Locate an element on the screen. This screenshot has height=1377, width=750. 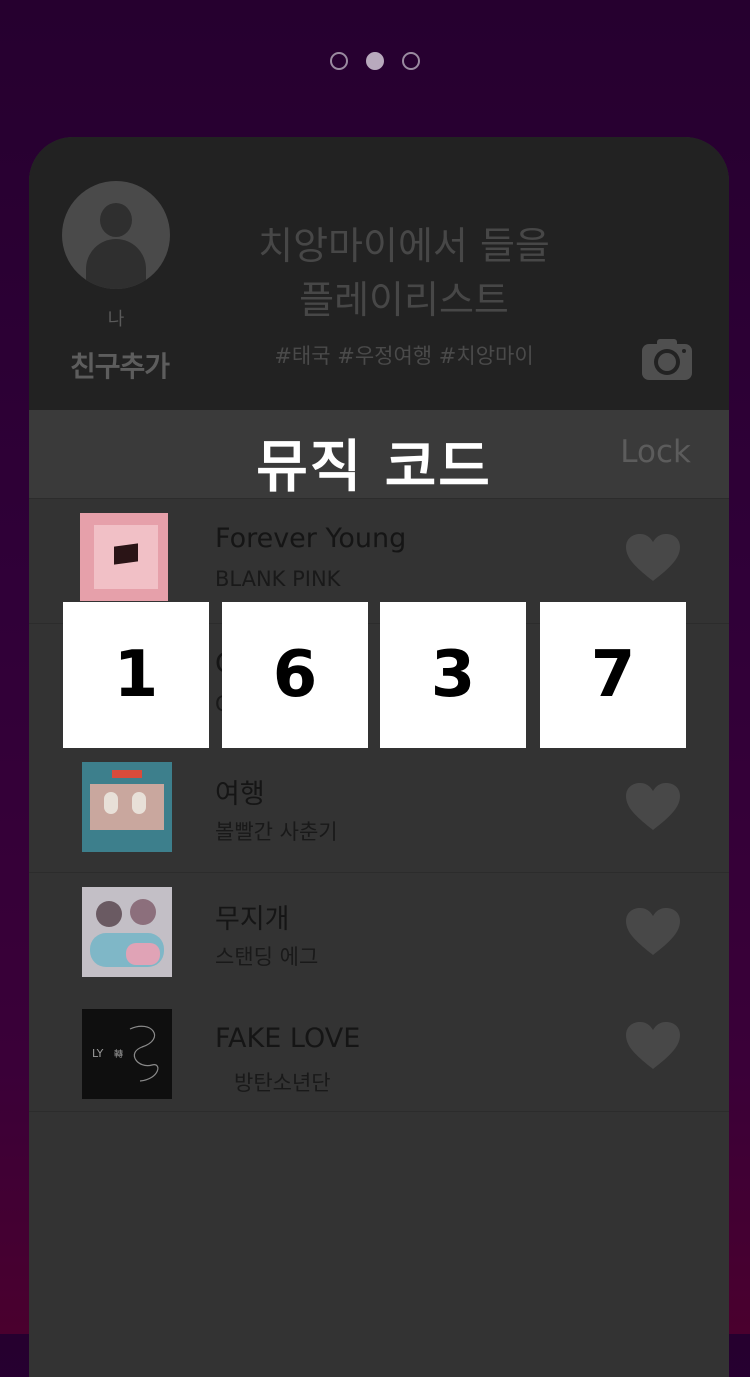
me-label: 나 is located at coordinates (116, 319).